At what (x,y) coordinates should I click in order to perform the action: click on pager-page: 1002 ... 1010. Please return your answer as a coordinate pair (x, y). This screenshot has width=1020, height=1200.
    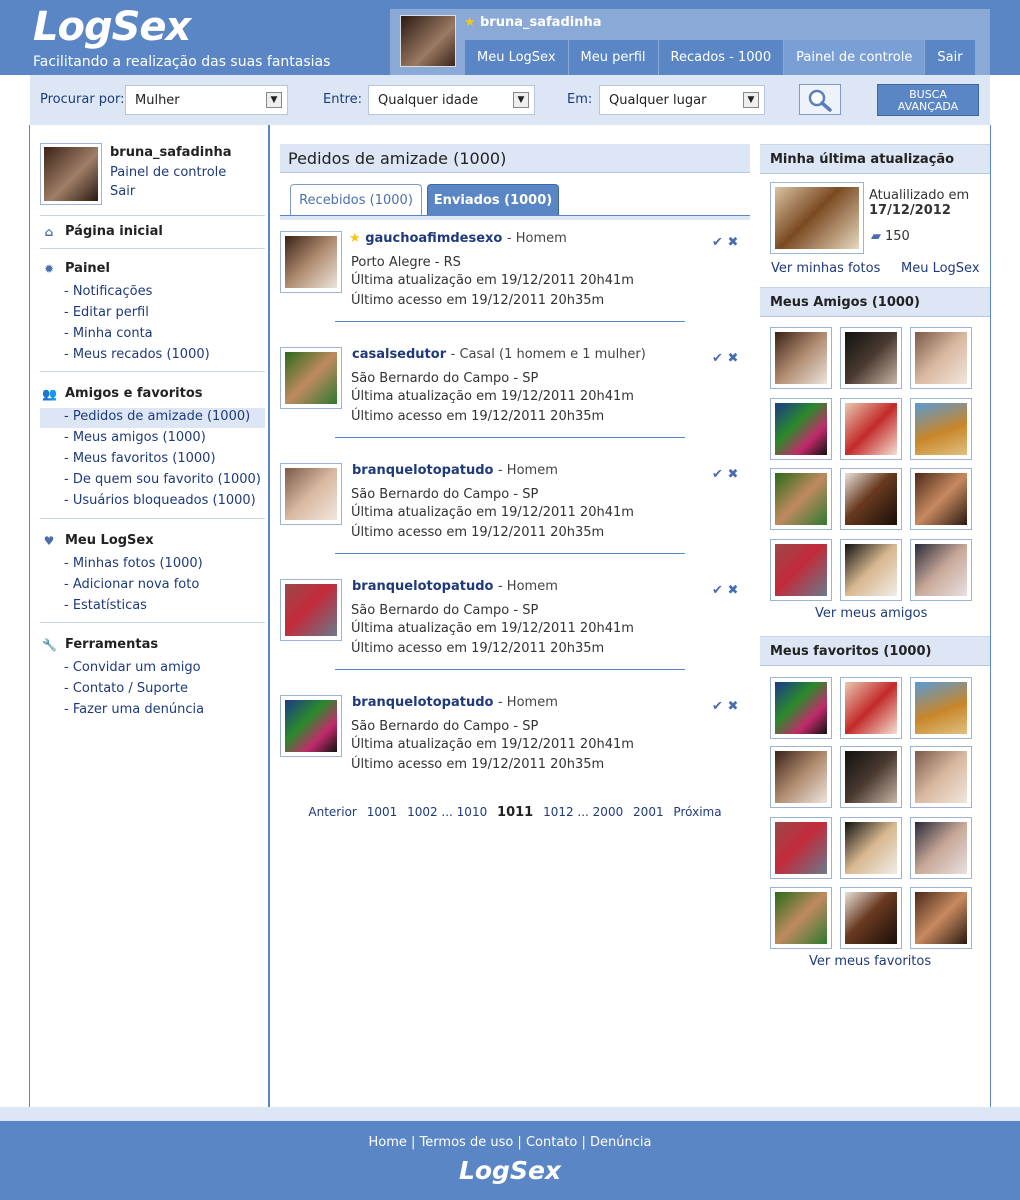
    Looking at the image, I should click on (447, 812).